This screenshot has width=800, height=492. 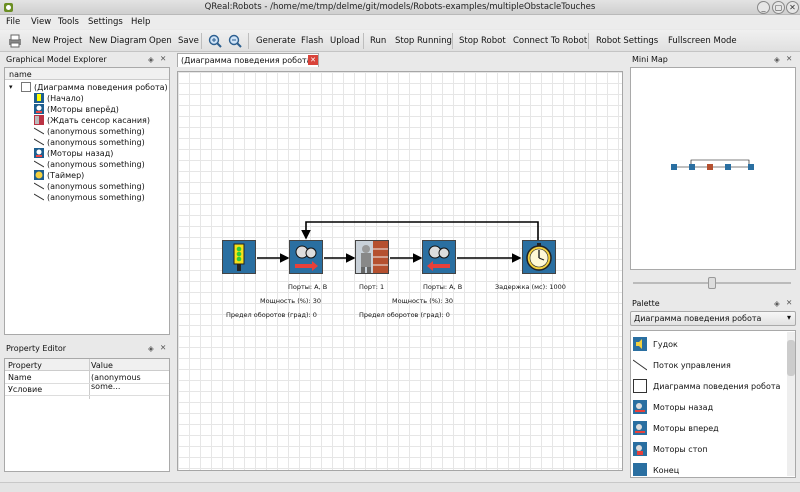 What do you see at coordinates (13, 22) in the screenshot?
I see `menu-file: File` at bounding box center [13, 22].